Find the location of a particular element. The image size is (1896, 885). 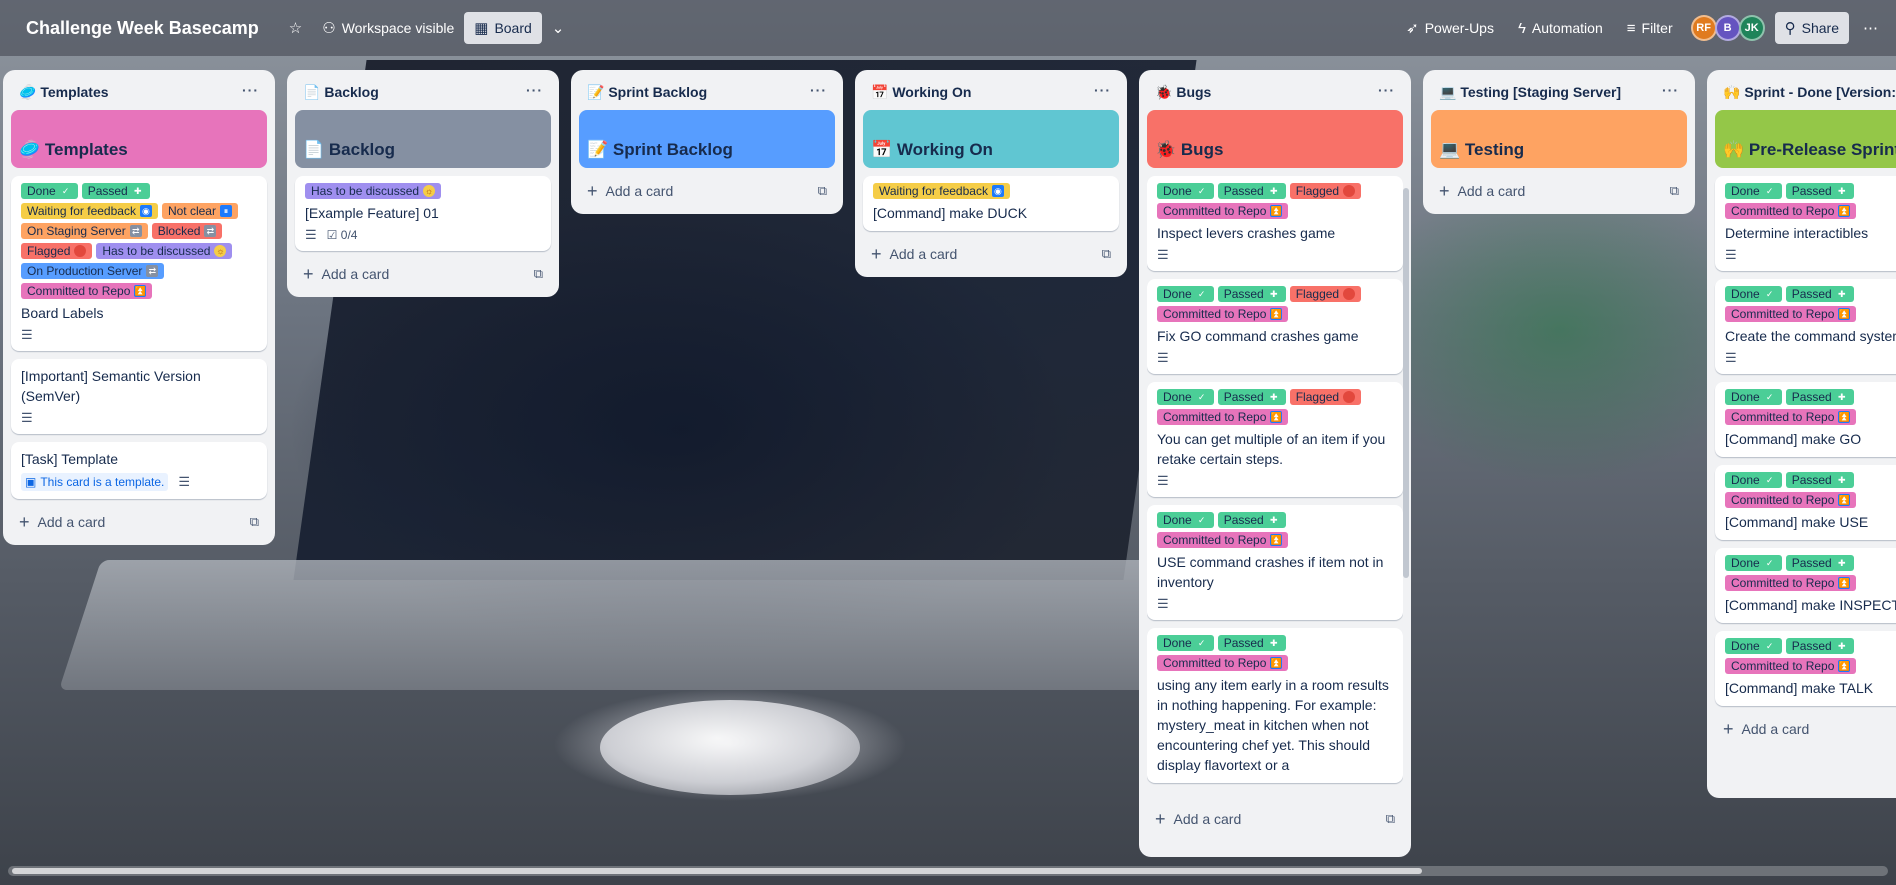

automation-button: ϟ Automation is located at coordinates (1560, 28).